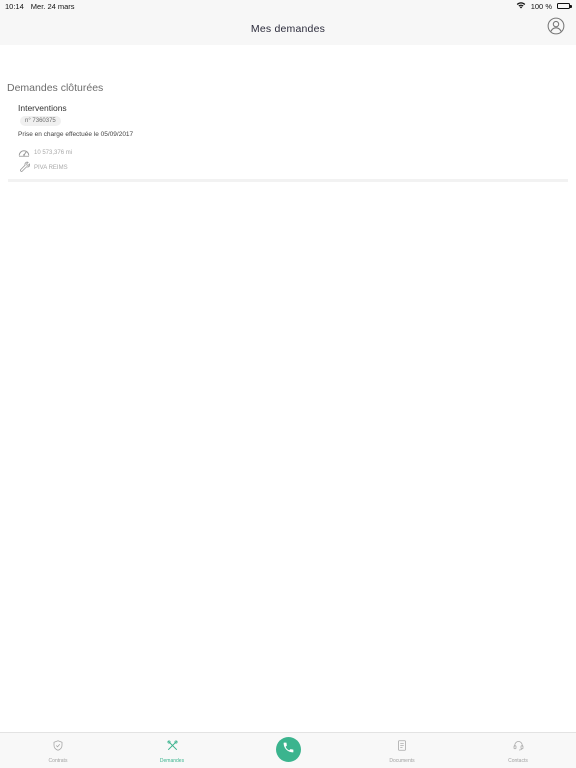 The image size is (576, 768). I want to click on garage-row: PIVA REIMS, so click(43, 168).